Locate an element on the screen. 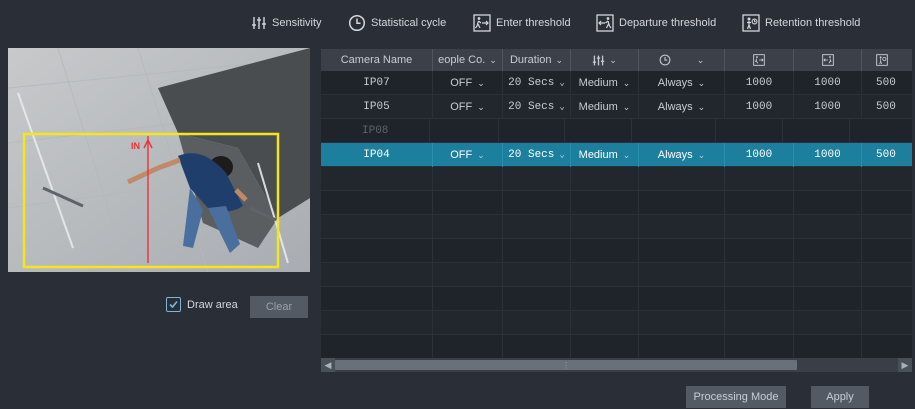 Image resolution: width=915 pixels, height=409 pixels. header-duration: Duration ⌄ is located at coordinates (537, 60).